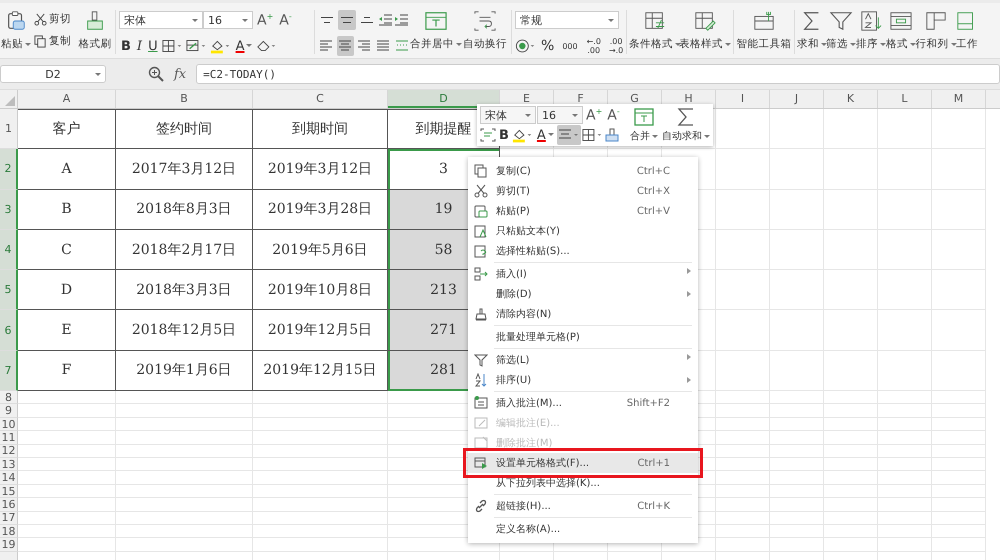 Image resolution: width=1000 pixels, height=560 pixels. Describe the element at coordinates (570, 46) in the screenshot. I see `thousands-button: 000` at that location.